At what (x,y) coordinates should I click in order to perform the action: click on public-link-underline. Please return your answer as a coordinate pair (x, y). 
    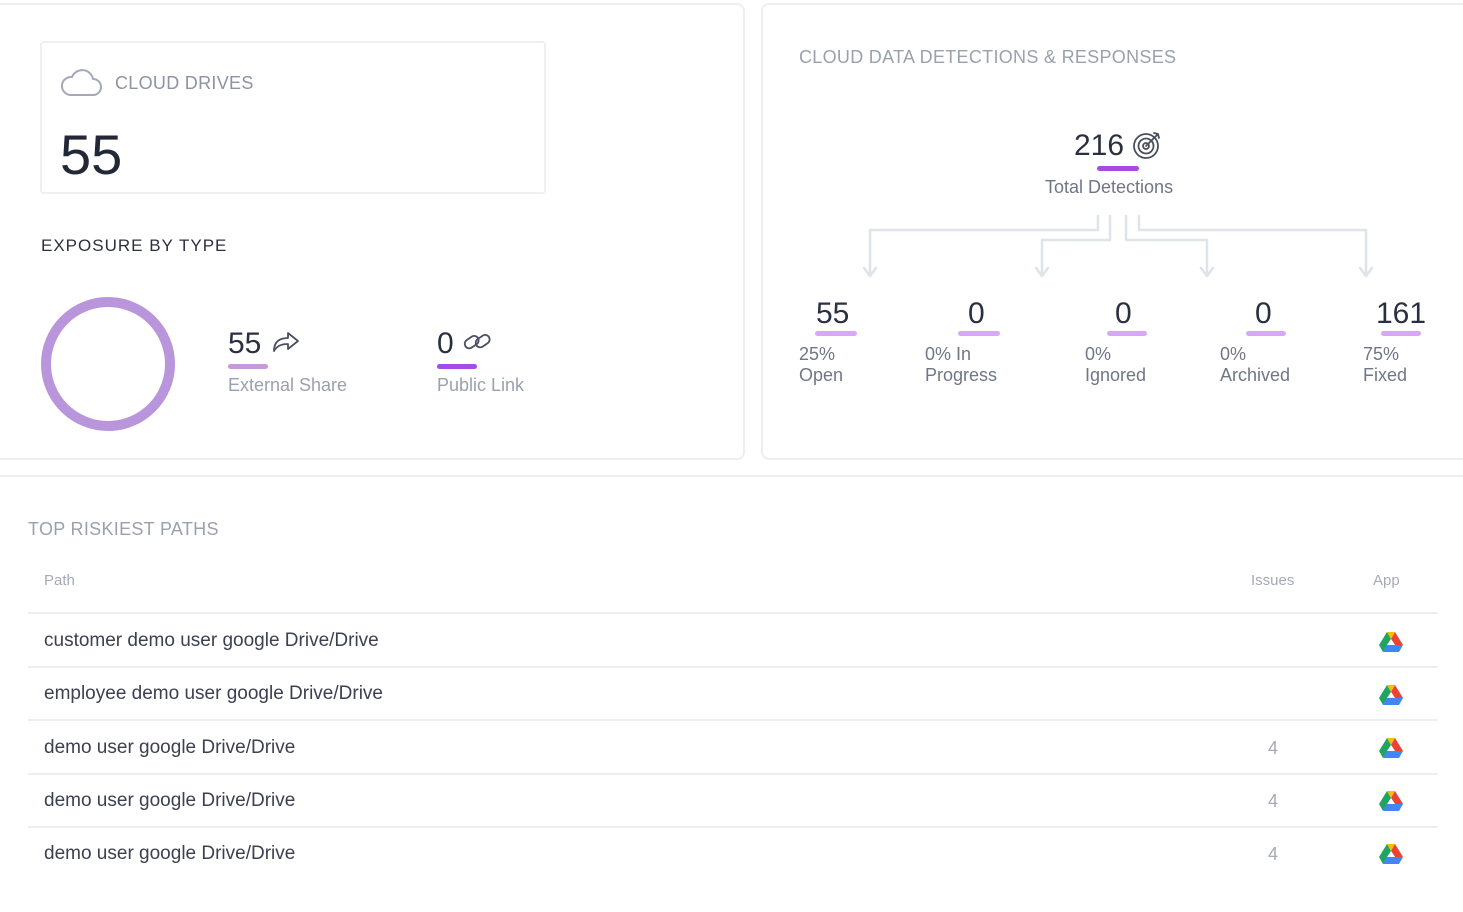
    Looking at the image, I should click on (457, 366).